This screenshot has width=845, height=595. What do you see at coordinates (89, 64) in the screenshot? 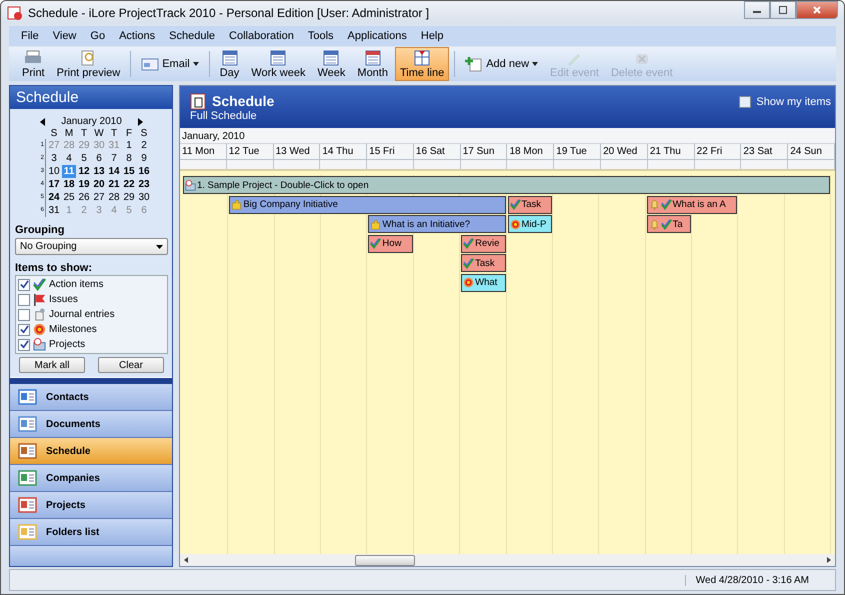
I see `toolbar-button: Print preview` at bounding box center [89, 64].